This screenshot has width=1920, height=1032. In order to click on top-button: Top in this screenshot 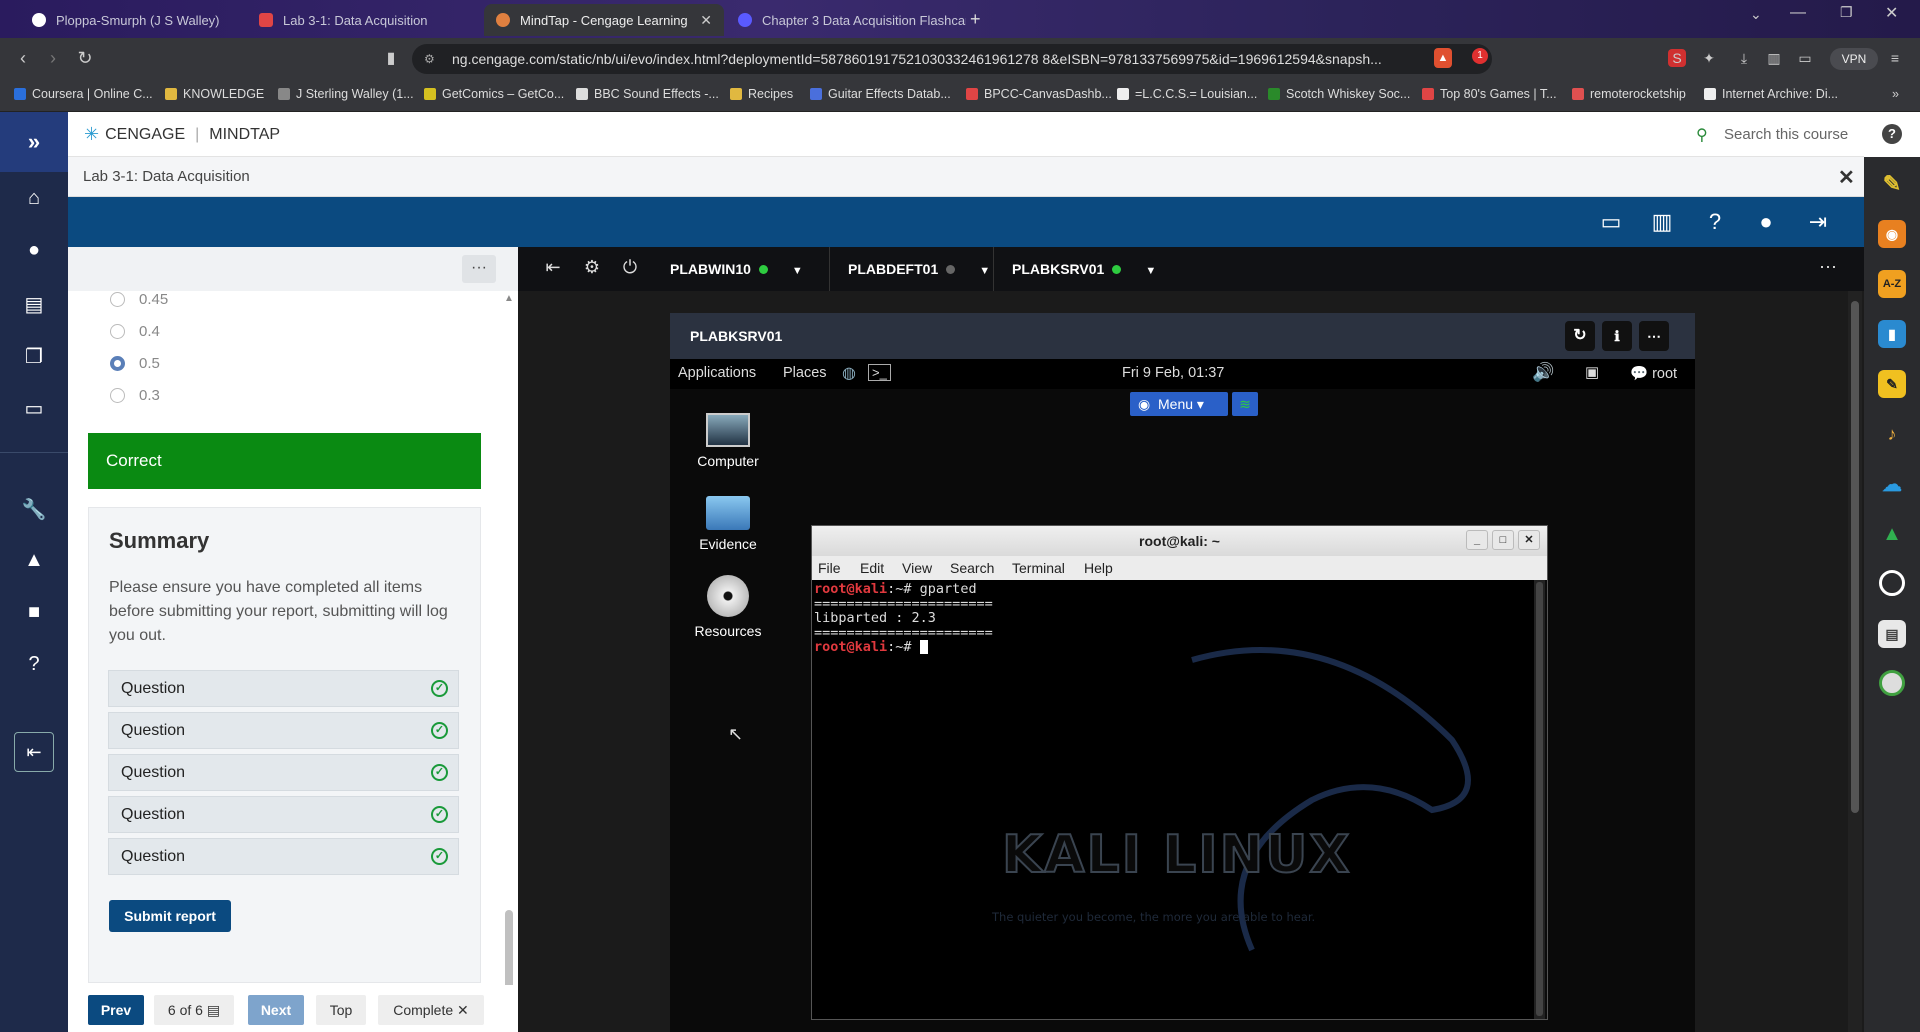, I will do `click(341, 1010)`.